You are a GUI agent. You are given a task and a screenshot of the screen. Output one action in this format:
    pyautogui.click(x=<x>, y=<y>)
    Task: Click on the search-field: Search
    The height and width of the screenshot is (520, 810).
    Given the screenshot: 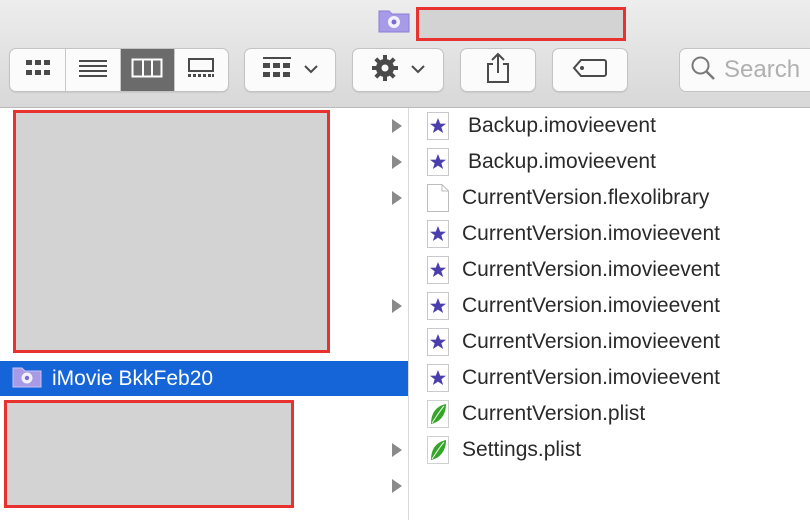 What is the action you would take?
    pyautogui.click(x=744, y=70)
    